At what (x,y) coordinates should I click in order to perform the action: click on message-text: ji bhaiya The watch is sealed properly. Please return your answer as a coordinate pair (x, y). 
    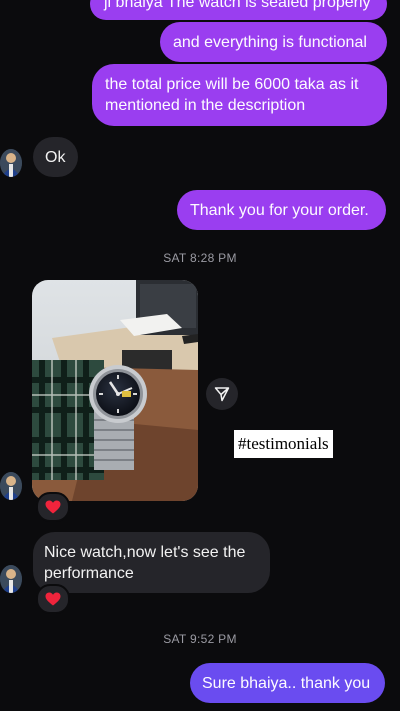
    Looking at the image, I should click on (237, 5).